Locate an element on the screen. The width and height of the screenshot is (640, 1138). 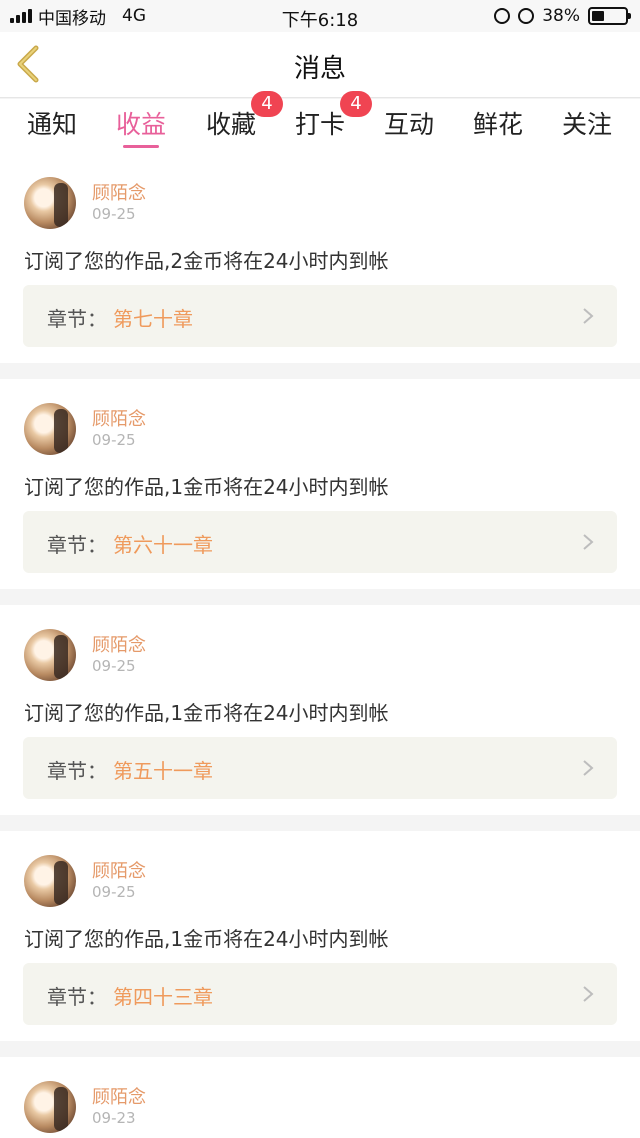
tab-bar: 通知 收益 收藏 4 打卡 4 互动 鲜花 关注 is located at coordinates (320, 122).